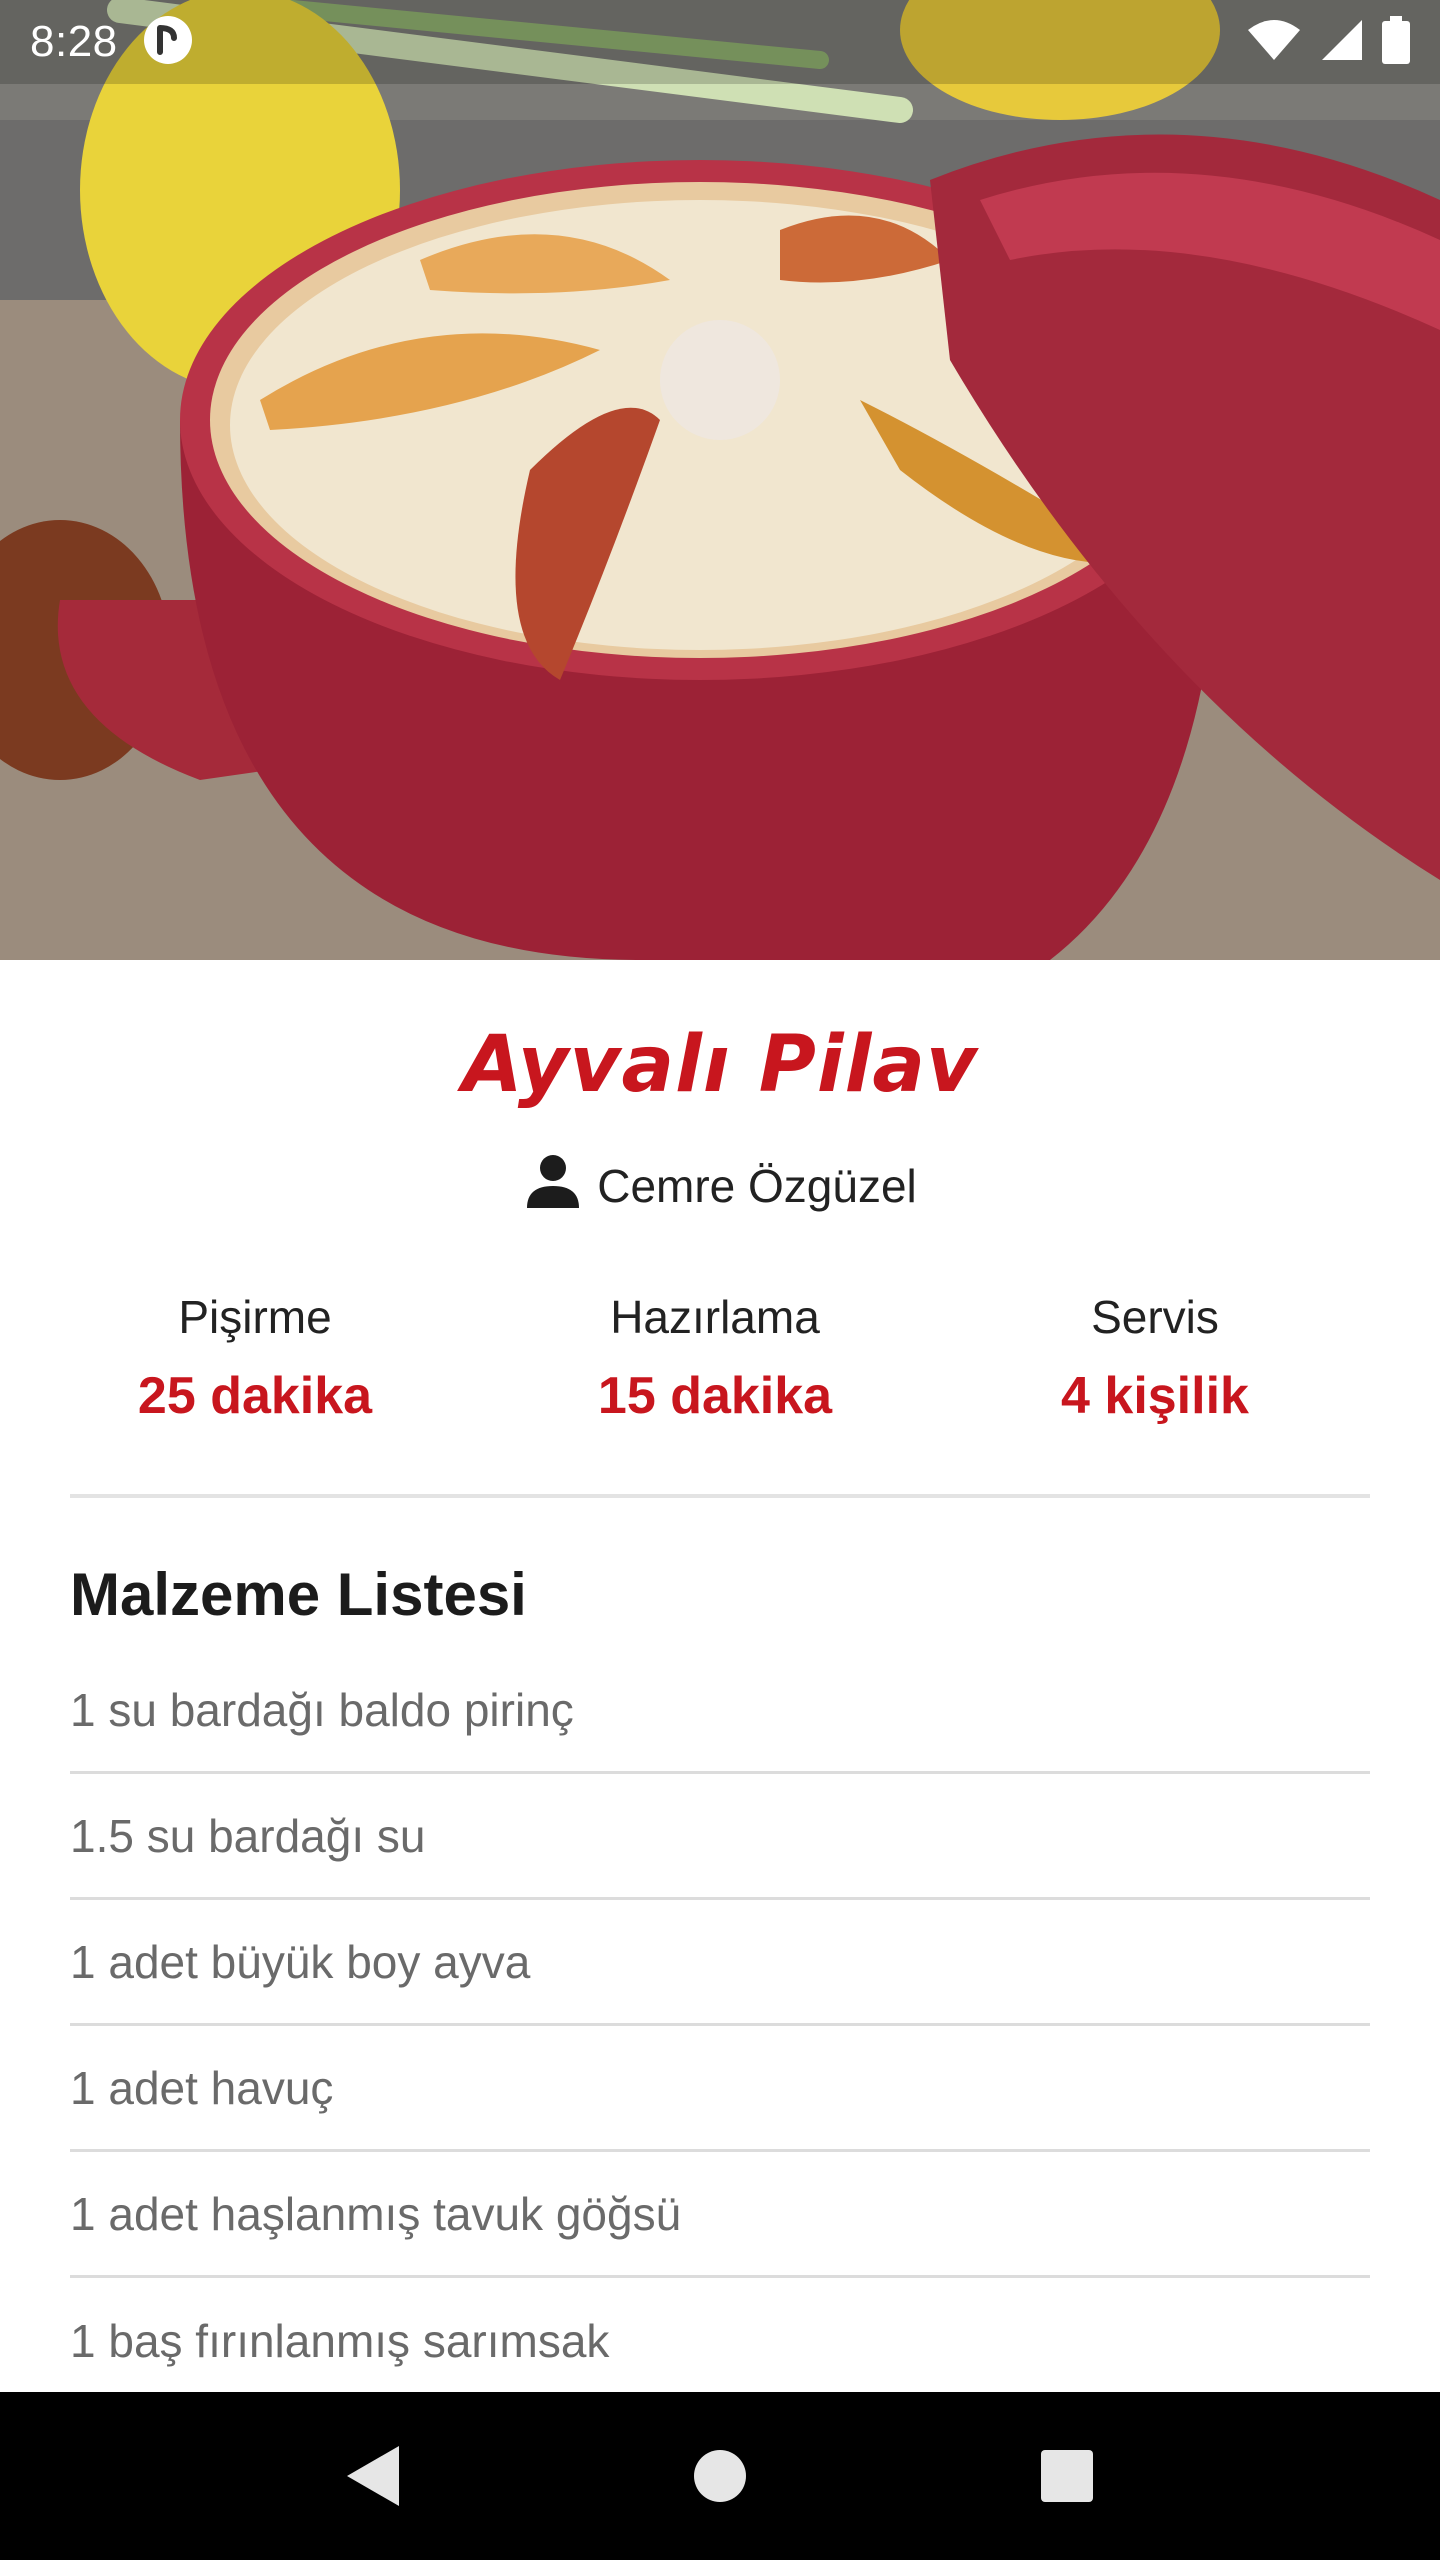 The image size is (1440, 2560). I want to click on recipe-title: Ayvalı Pilav, so click(720, 1065).